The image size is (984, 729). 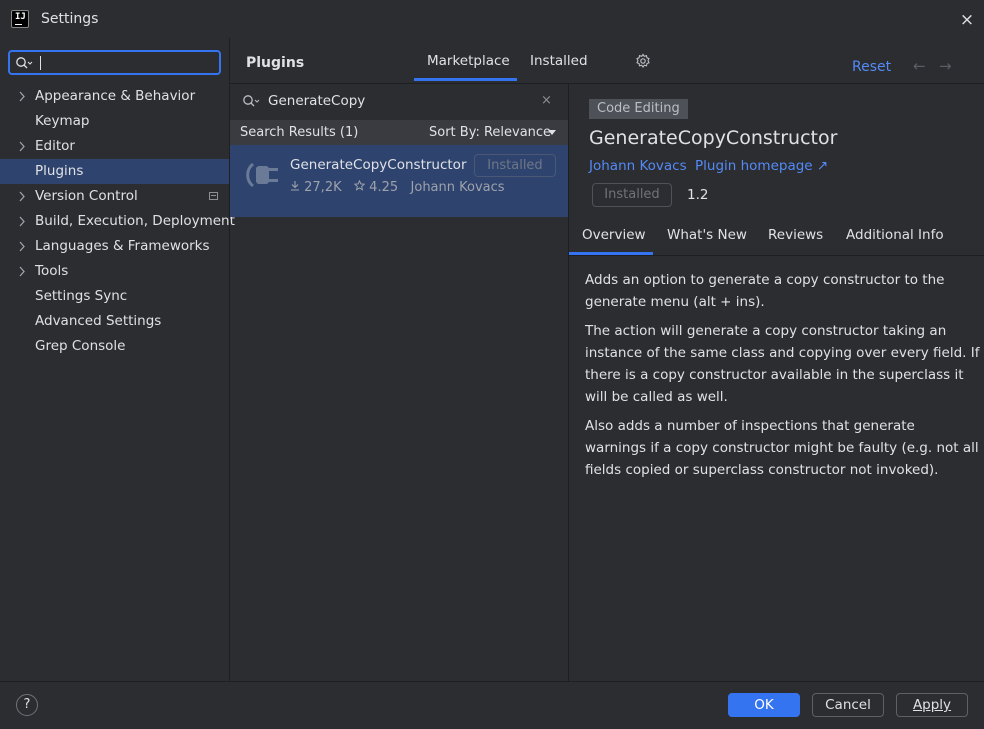 I want to click on plugin-plug-icon, so click(x=262, y=175).